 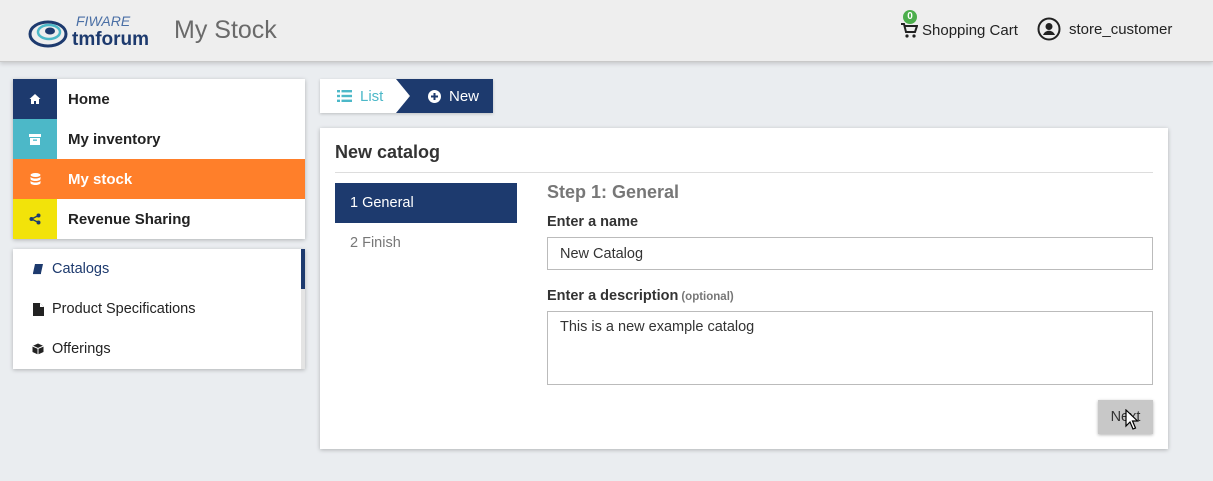 I want to click on cart-count-badge: 0, so click(x=910, y=17).